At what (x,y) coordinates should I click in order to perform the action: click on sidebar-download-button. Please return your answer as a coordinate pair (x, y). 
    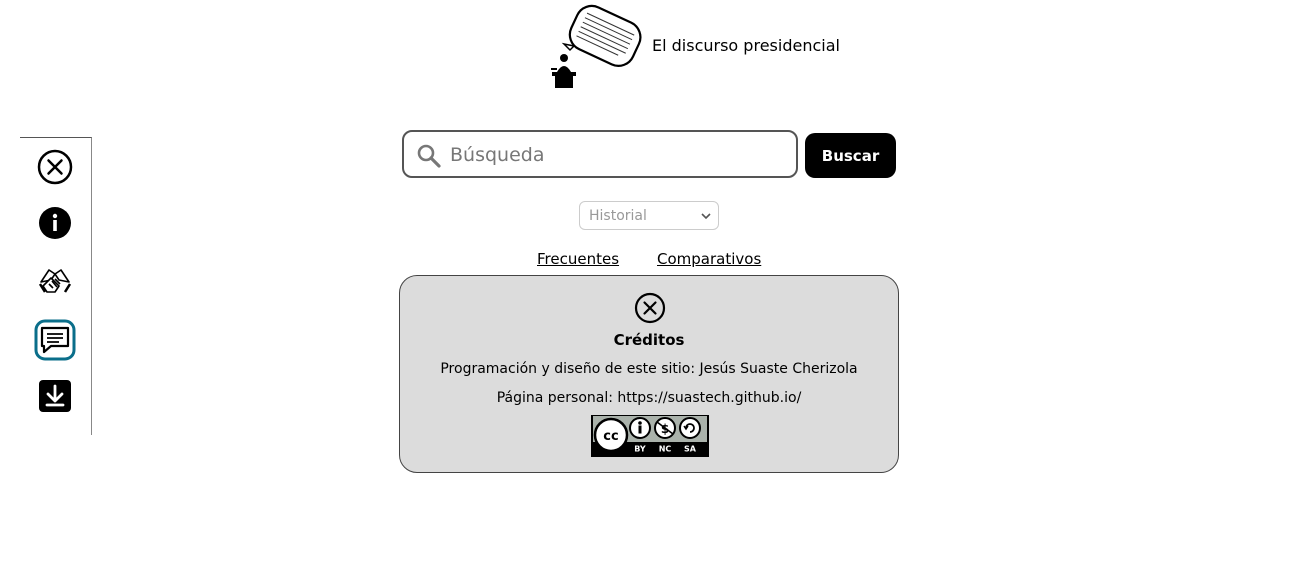
    Looking at the image, I should click on (55, 396).